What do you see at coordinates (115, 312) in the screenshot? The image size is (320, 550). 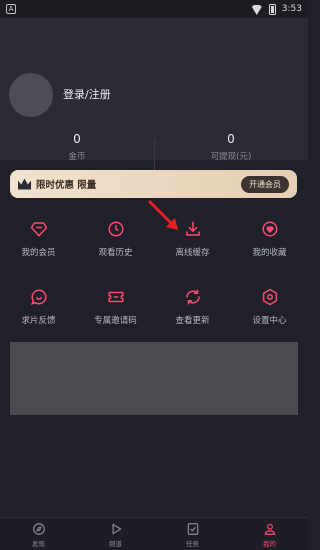 I see `grid-item-invite-code: 专属邀请码` at bounding box center [115, 312].